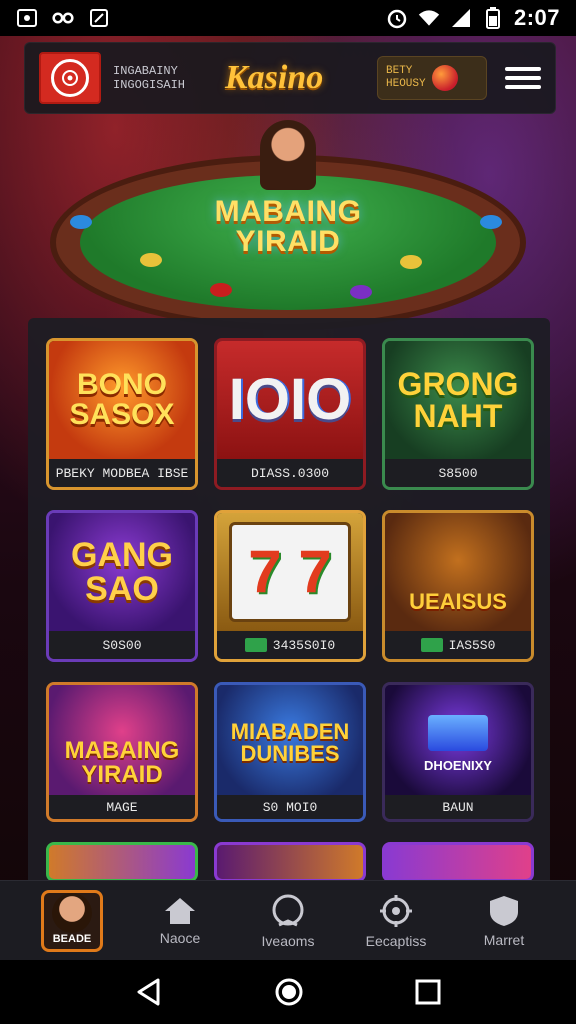 The height and width of the screenshot is (1024, 576). Describe the element at coordinates (72, 938) in the screenshot. I see `nav-label: BEADE` at that location.